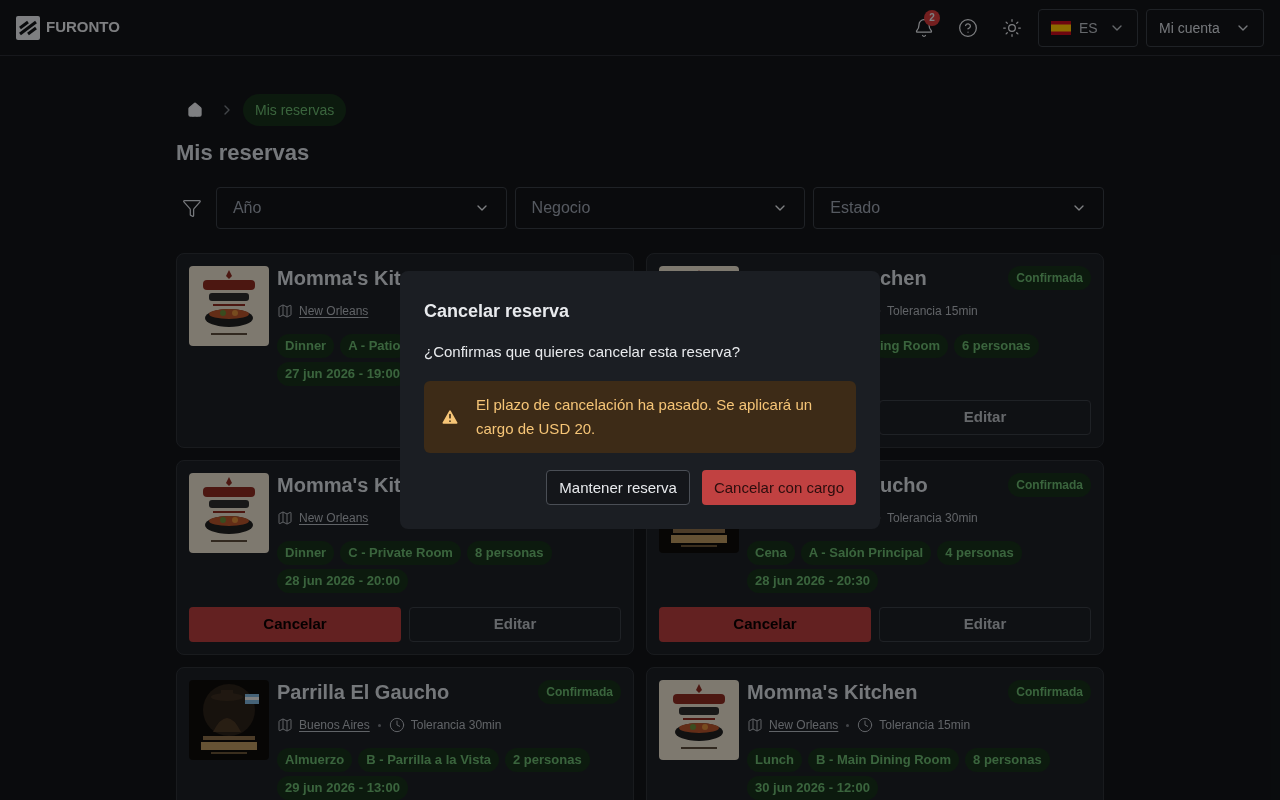 This screenshot has width=1280, height=800. I want to click on tag: 6 personas, so click(996, 346).